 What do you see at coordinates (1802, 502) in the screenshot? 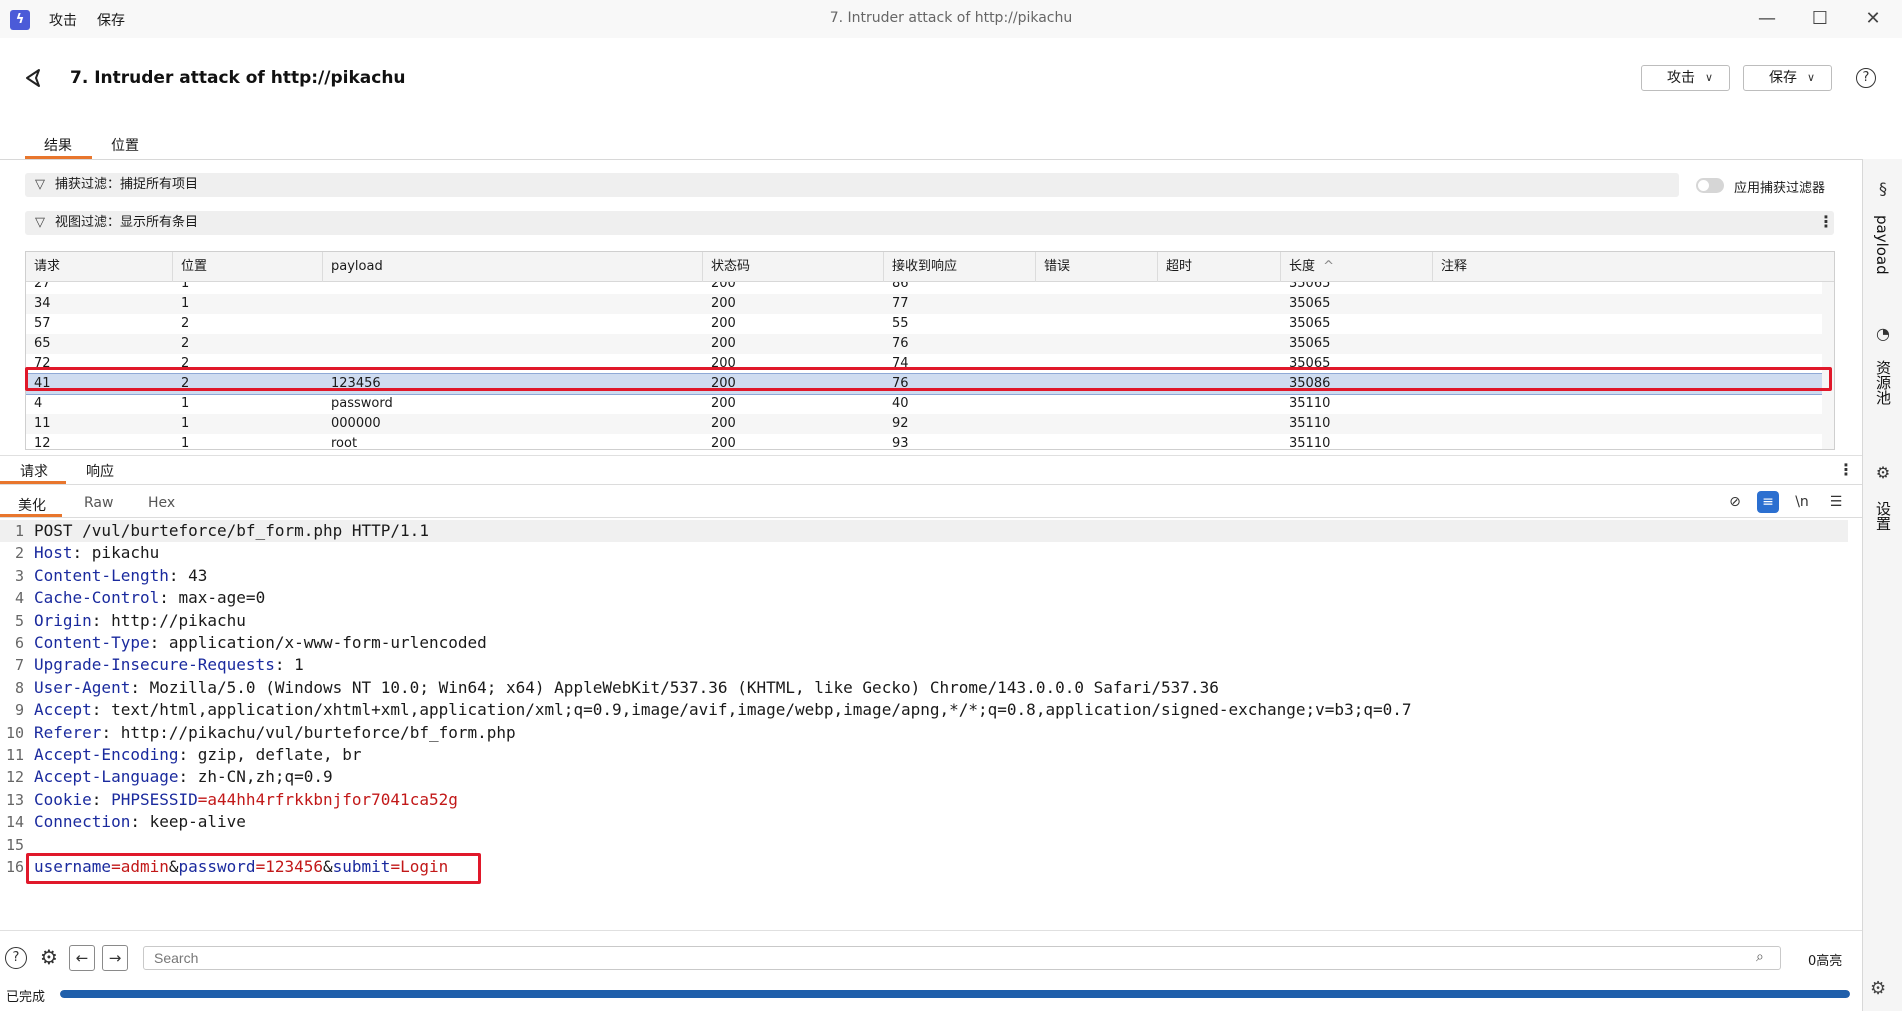
I see `newline-toggle: \n` at bounding box center [1802, 502].